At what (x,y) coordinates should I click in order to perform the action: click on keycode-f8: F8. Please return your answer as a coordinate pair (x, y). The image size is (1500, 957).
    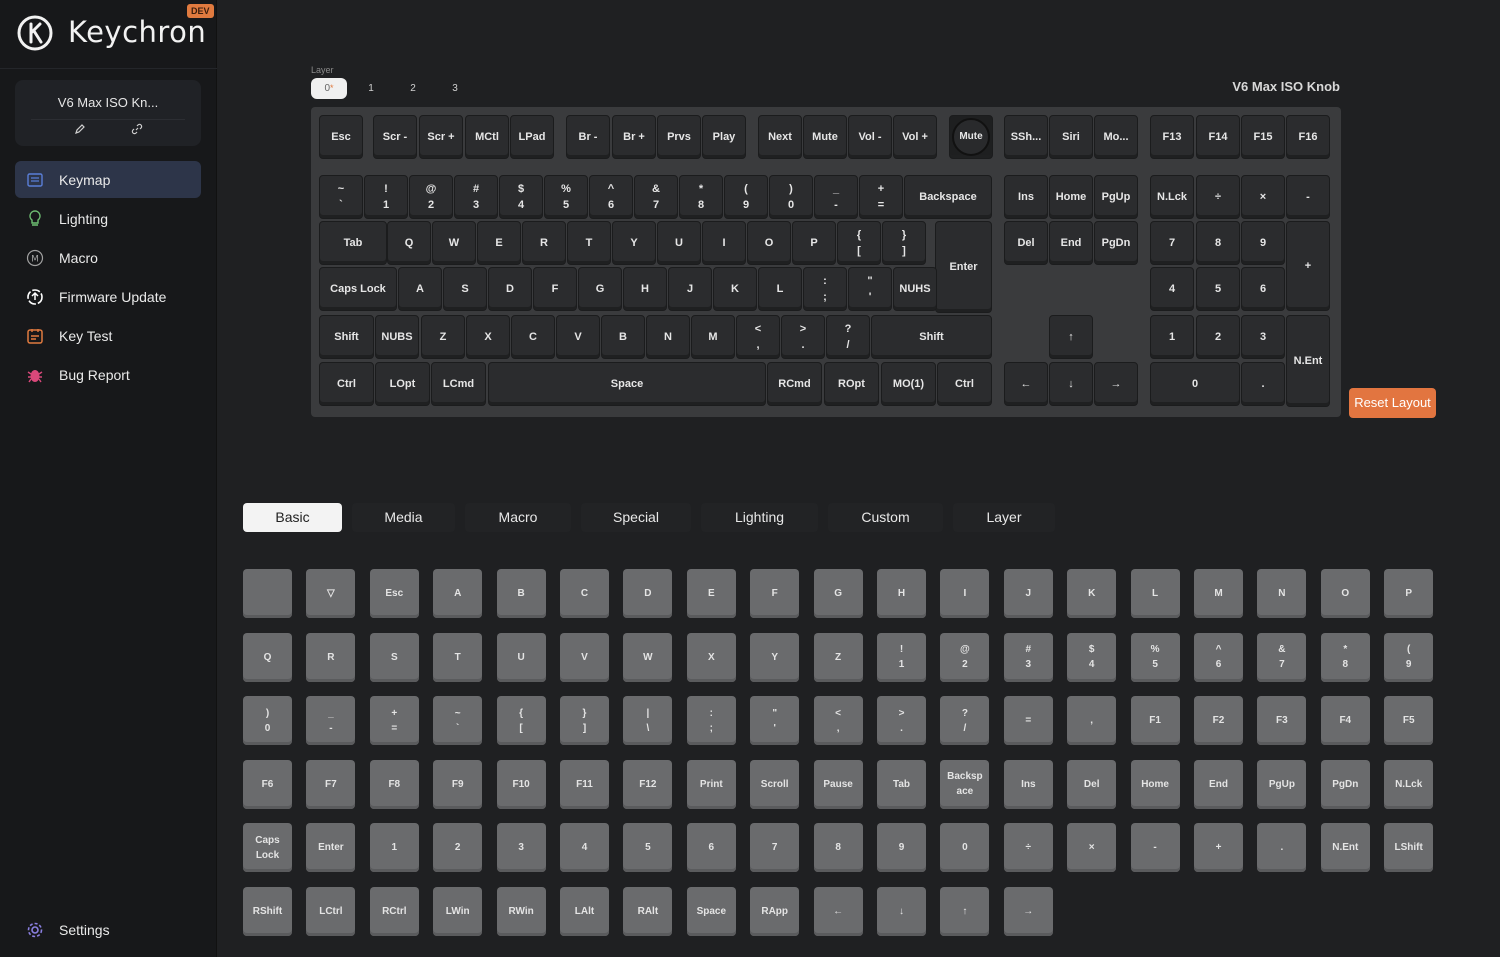
    Looking at the image, I should click on (394, 784).